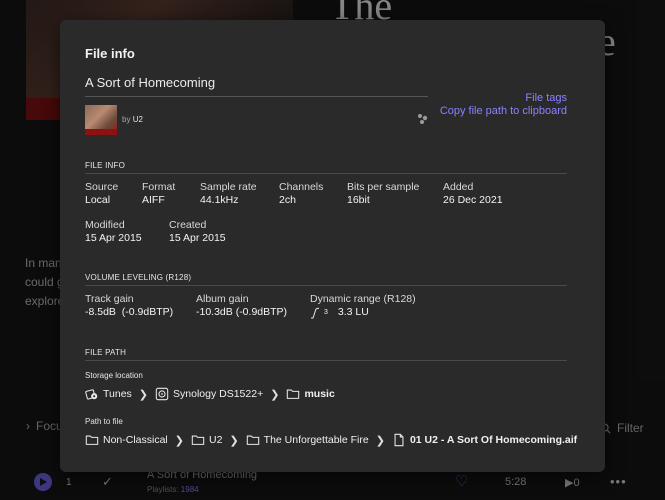  Describe the element at coordinates (423, 119) in the screenshot. I see `drag-handle-icon` at that location.